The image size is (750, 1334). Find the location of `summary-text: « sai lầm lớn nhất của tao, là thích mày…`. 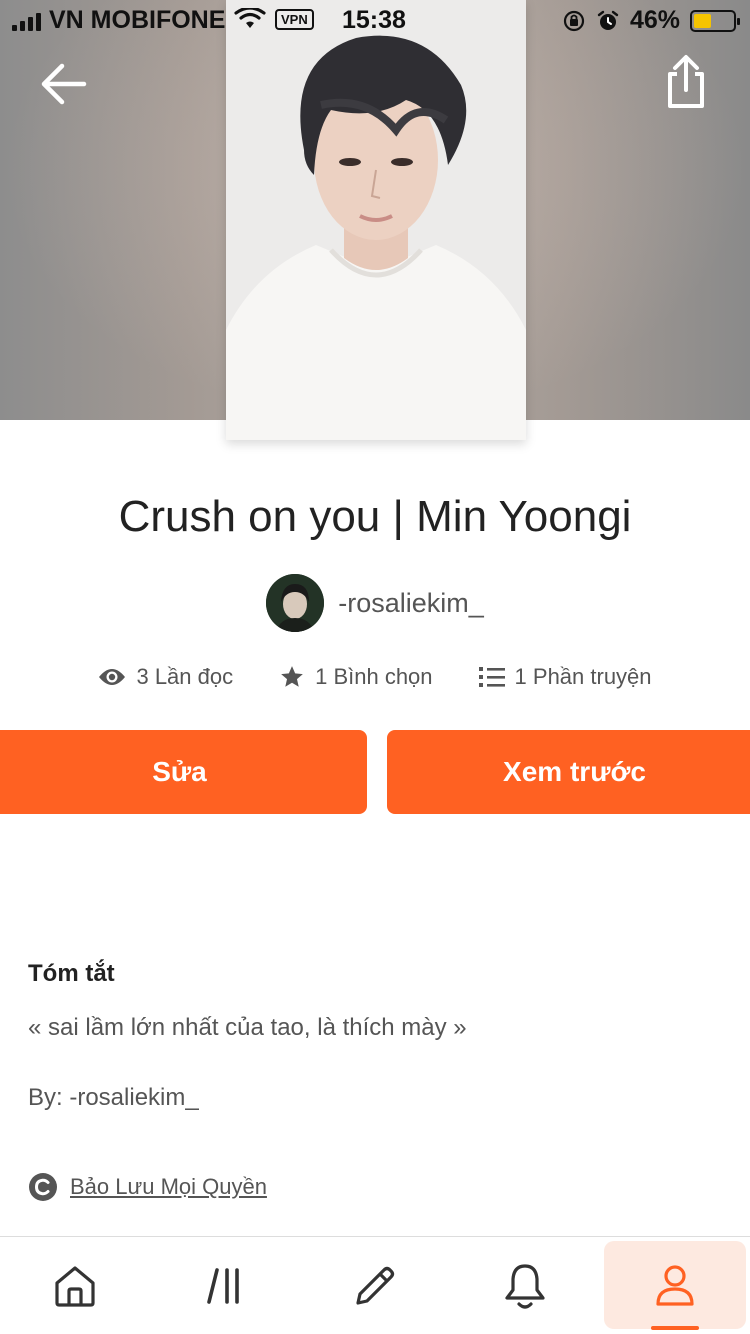

summary-text: « sai lầm lớn nhất của tao, là thích mày… is located at coordinates (247, 1027).